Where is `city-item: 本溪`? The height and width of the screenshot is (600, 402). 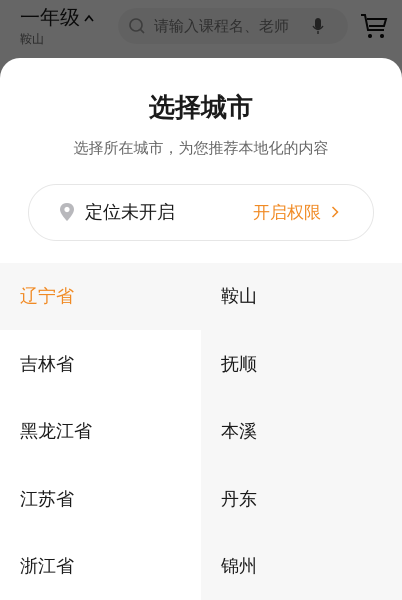
city-item: 本溪 is located at coordinates (301, 431).